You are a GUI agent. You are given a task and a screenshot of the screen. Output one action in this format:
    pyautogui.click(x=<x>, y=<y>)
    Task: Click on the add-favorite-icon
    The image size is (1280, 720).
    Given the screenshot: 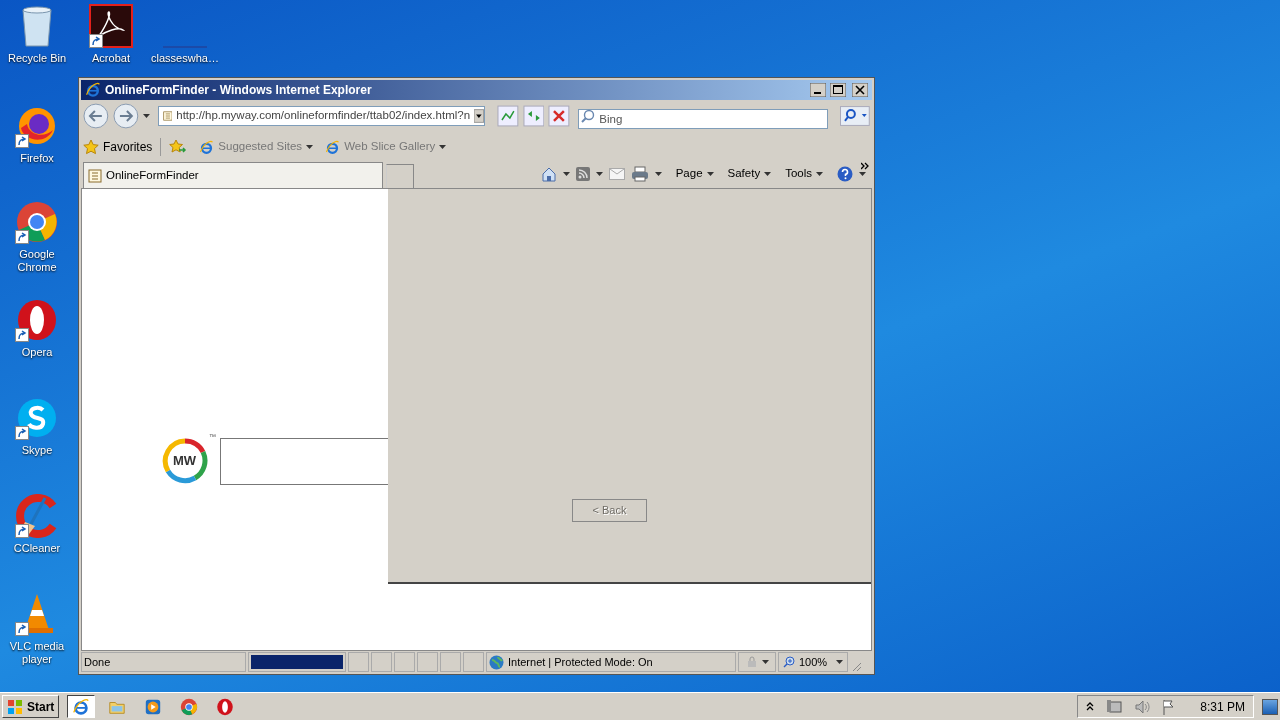 What is the action you would take?
    pyautogui.click(x=178, y=147)
    